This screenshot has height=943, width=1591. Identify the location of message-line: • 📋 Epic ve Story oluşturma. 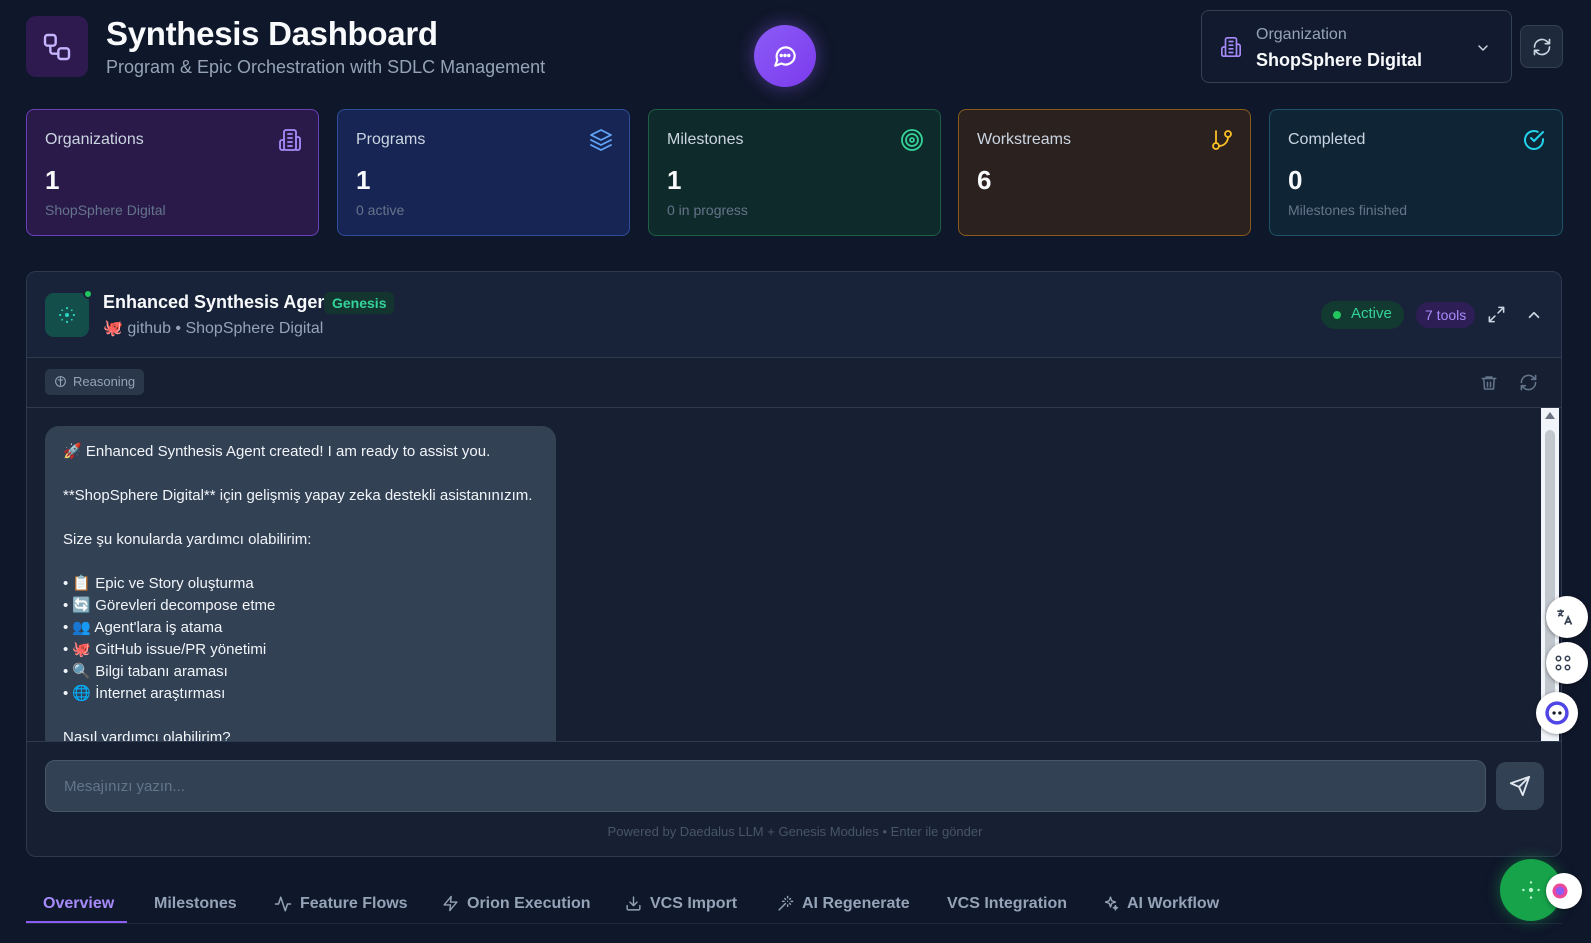
(158, 583).